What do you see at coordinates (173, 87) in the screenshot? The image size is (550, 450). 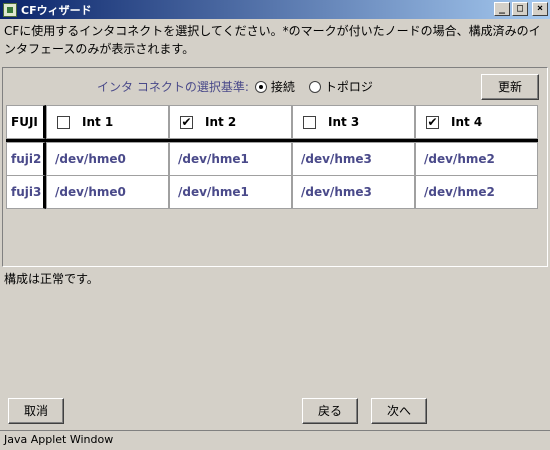 I see `criteria-label: インタ コネクトの選択基準:` at bounding box center [173, 87].